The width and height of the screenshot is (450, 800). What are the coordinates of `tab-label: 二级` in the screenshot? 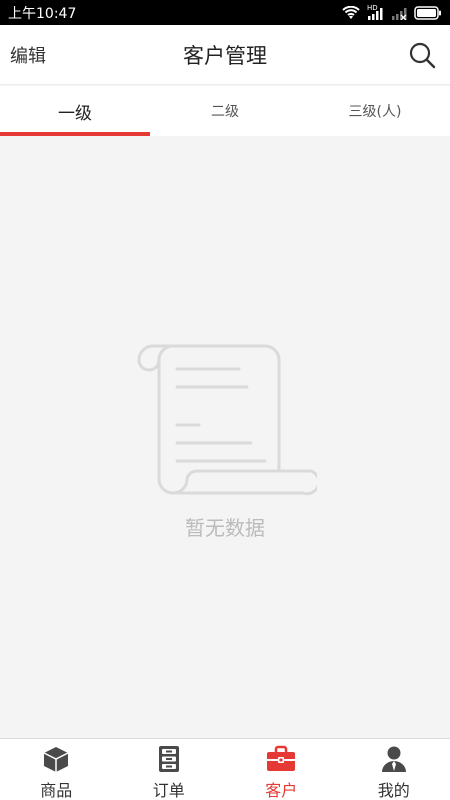 It's located at (225, 112).